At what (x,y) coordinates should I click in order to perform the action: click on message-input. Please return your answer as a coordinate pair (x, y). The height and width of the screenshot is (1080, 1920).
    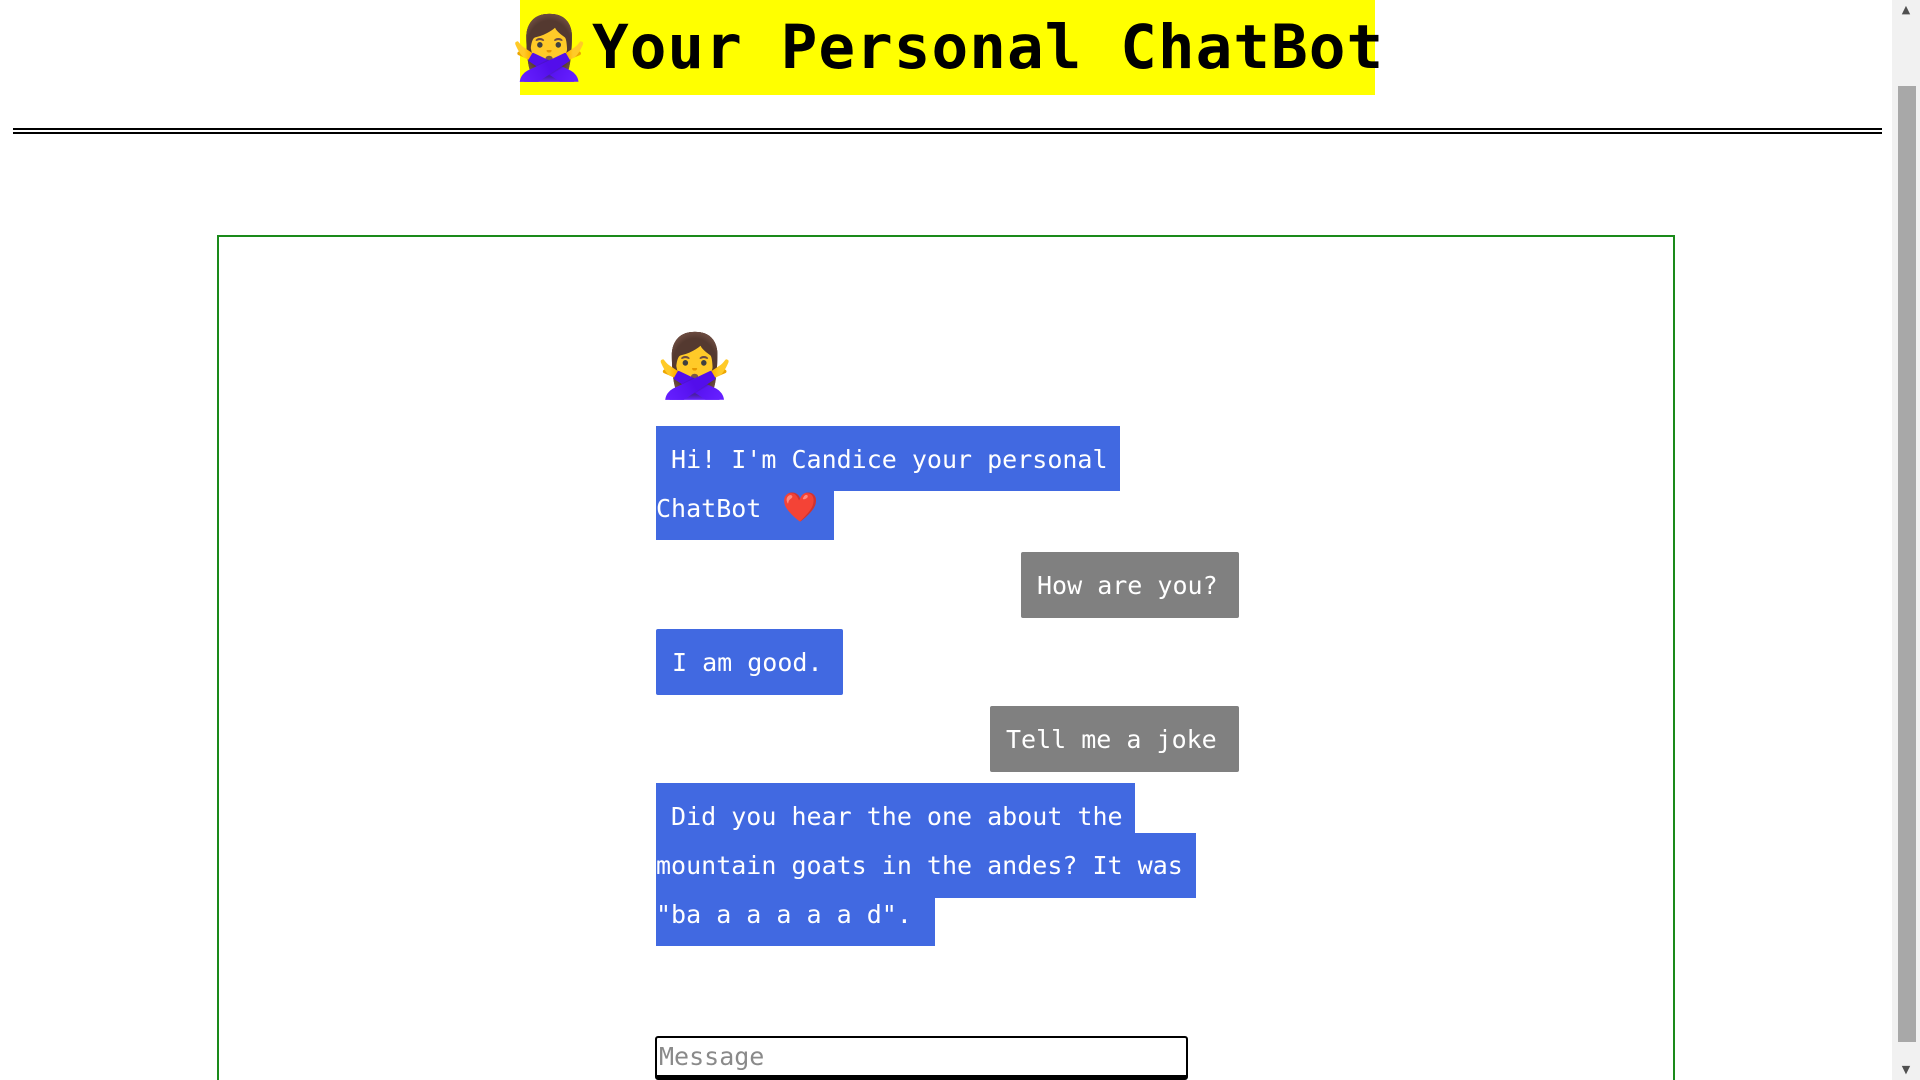
    Looking at the image, I should click on (921, 1056).